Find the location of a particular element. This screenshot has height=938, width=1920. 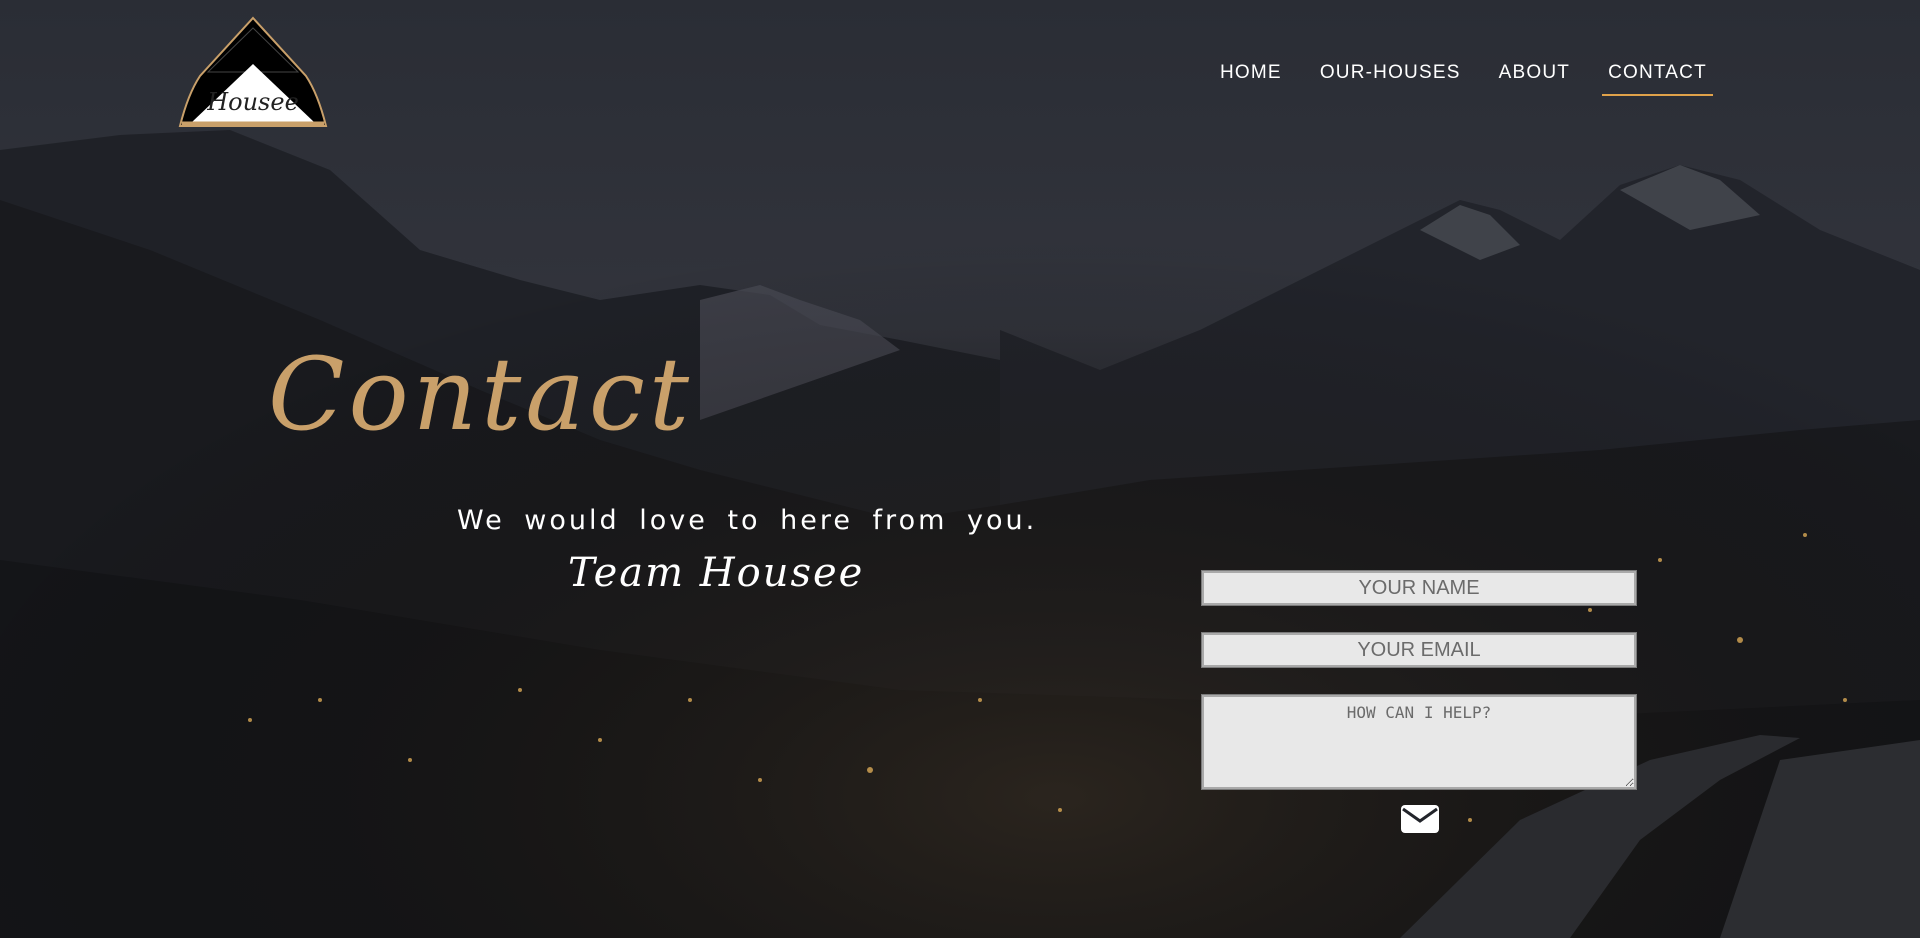

page-title: Contact is located at coordinates (481, 394).